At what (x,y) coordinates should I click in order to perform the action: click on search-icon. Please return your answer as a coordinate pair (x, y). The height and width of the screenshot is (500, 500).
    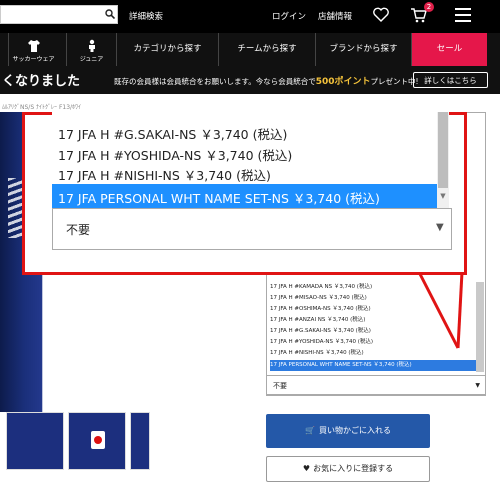
    Looking at the image, I should click on (110, 14).